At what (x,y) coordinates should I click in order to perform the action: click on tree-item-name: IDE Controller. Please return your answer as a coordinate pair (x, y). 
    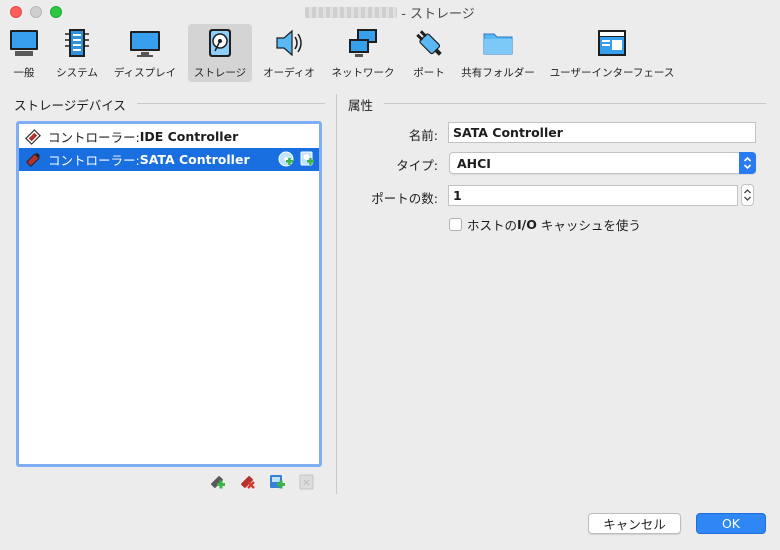
    Looking at the image, I should click on (189, 136).